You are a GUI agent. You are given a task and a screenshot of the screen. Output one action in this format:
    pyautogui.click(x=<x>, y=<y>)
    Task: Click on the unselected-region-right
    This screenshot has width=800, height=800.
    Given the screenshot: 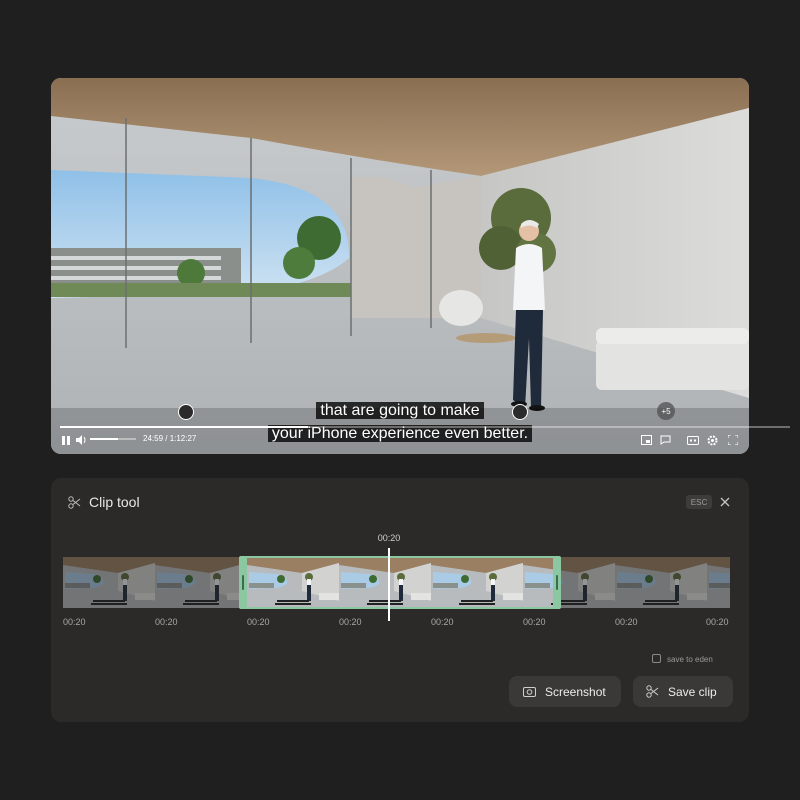 What is the action you would take?
    pyautogui.click(x=645, y=582)
    